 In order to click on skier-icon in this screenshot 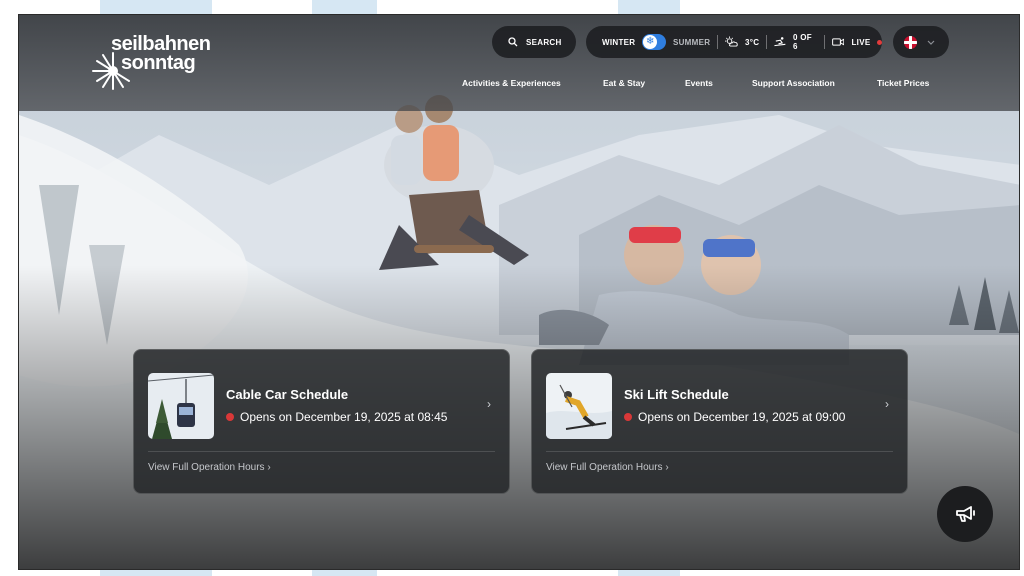, I will do `click(780, 42)`.